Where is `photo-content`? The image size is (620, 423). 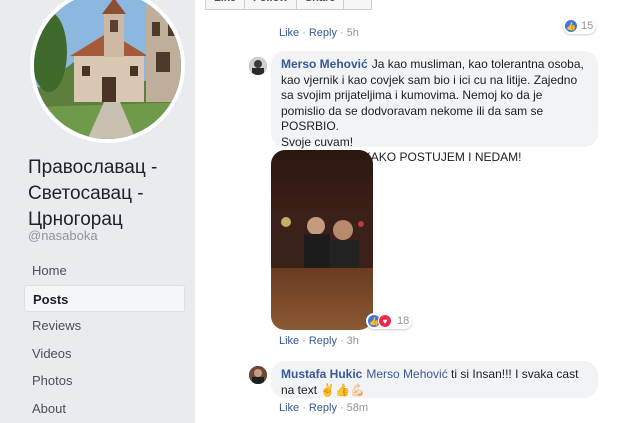 photo-content is located at coordinates (322, 240).